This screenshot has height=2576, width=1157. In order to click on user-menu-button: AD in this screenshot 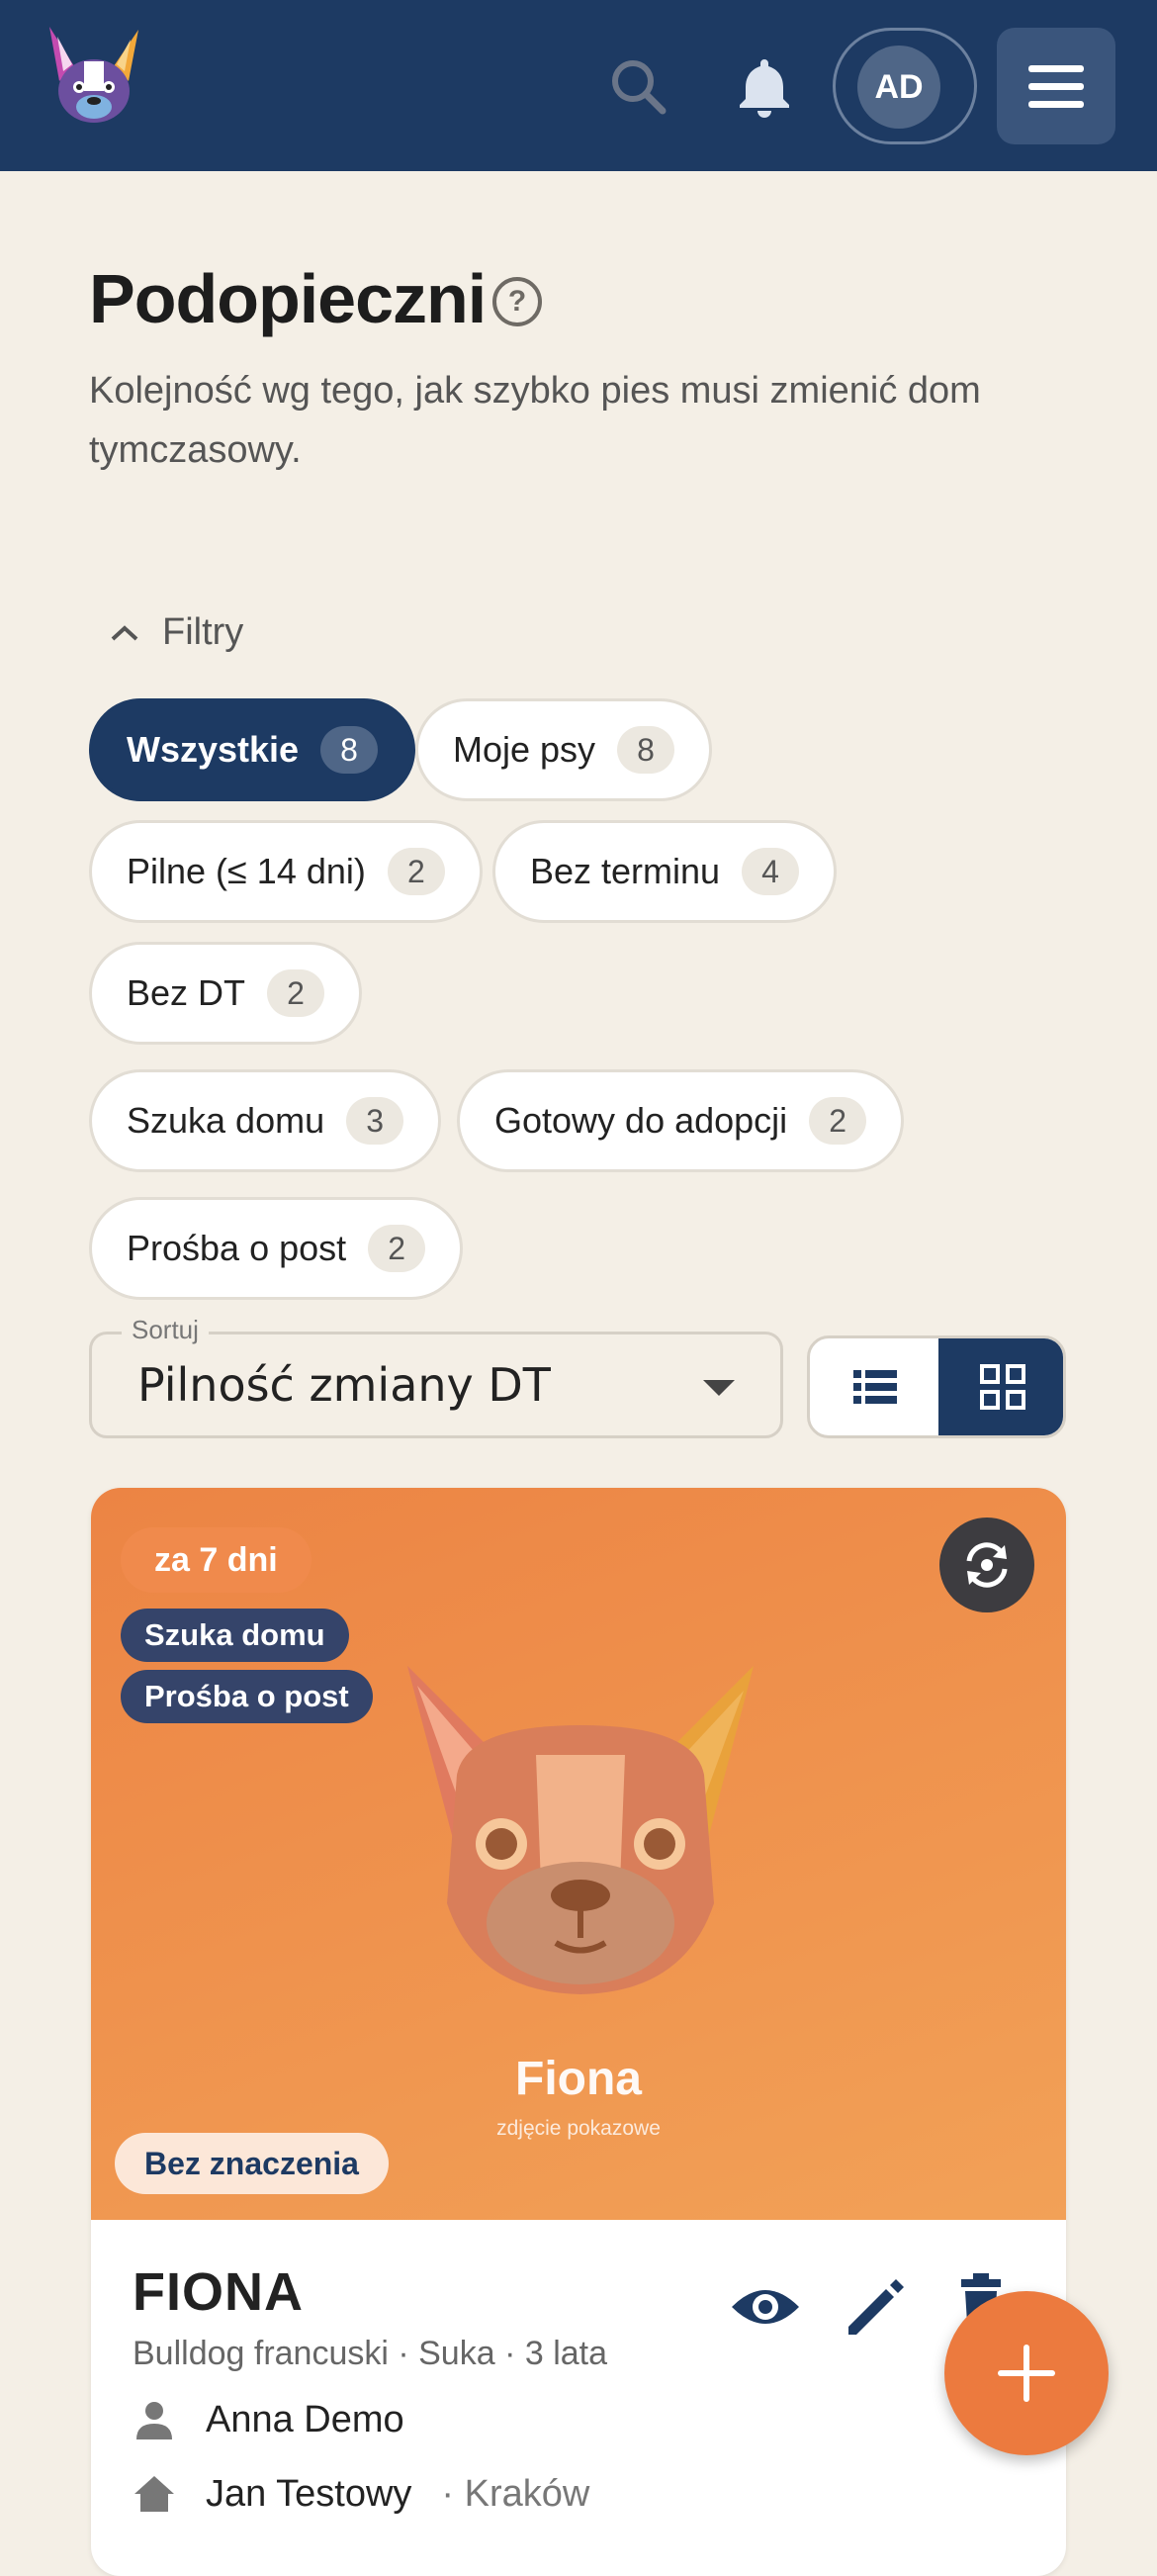, I will do `click(905, 86)`.